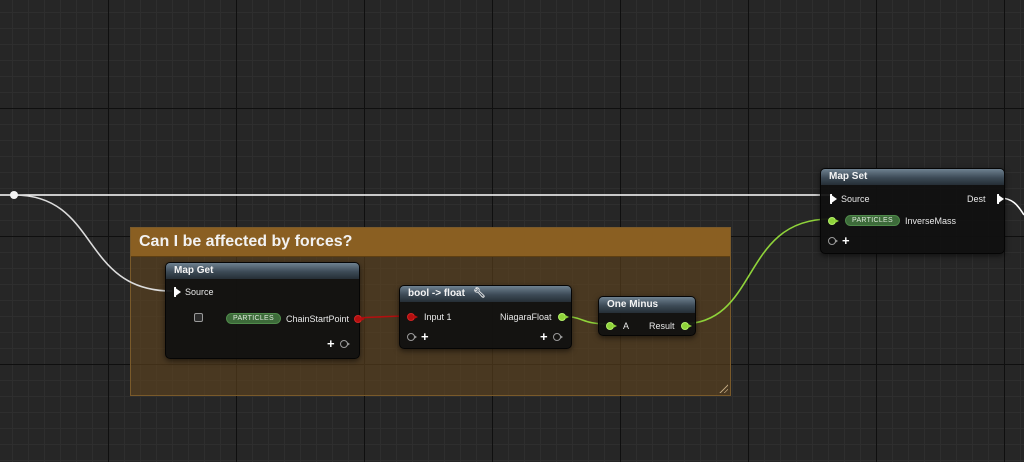  What do you see at coordinates (436, 293) in the screenshot?
I see `bool-to-float-title: bool -> float` at bounding box center [436, 293].